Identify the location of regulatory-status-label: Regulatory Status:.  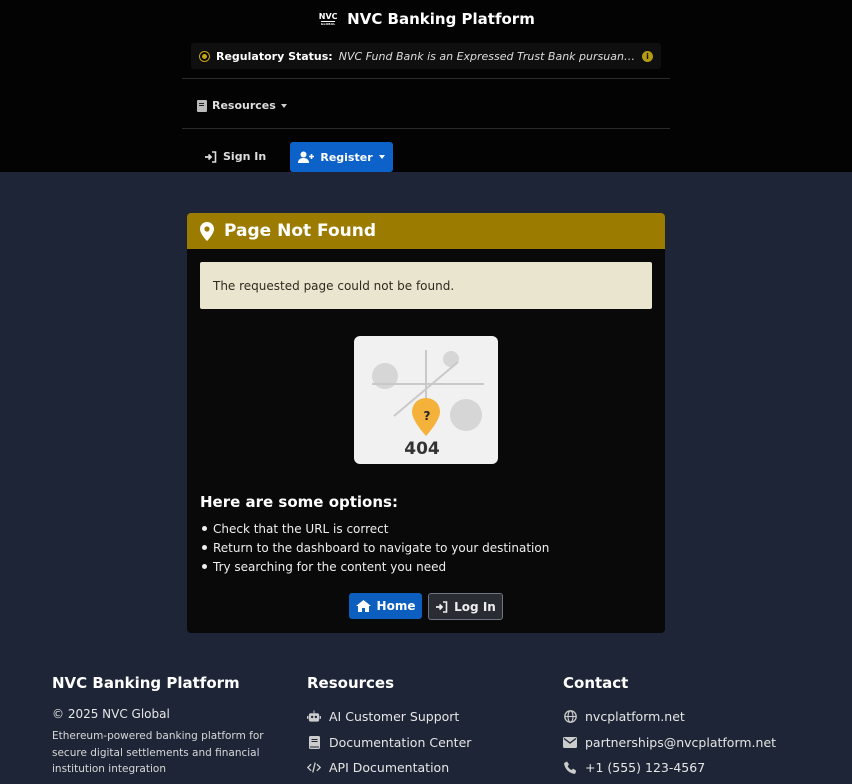
(274, 56).